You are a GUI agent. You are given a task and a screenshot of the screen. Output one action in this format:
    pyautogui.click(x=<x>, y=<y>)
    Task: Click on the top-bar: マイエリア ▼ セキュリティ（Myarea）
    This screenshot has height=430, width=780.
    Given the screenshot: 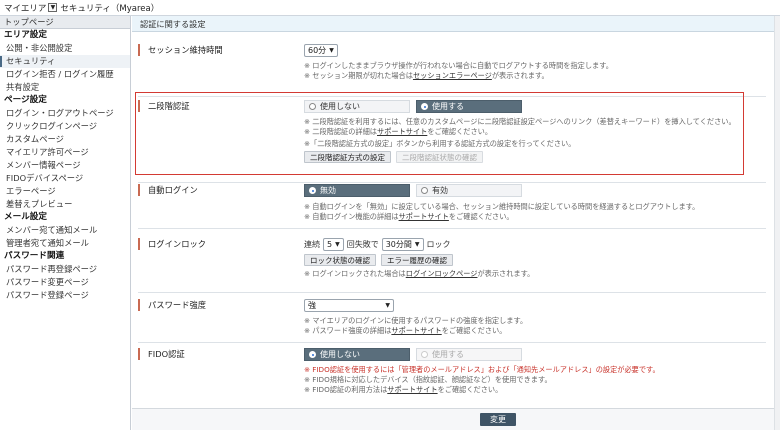 What is the action you would take?
    pyautogui.click(x=390, y=8)
    